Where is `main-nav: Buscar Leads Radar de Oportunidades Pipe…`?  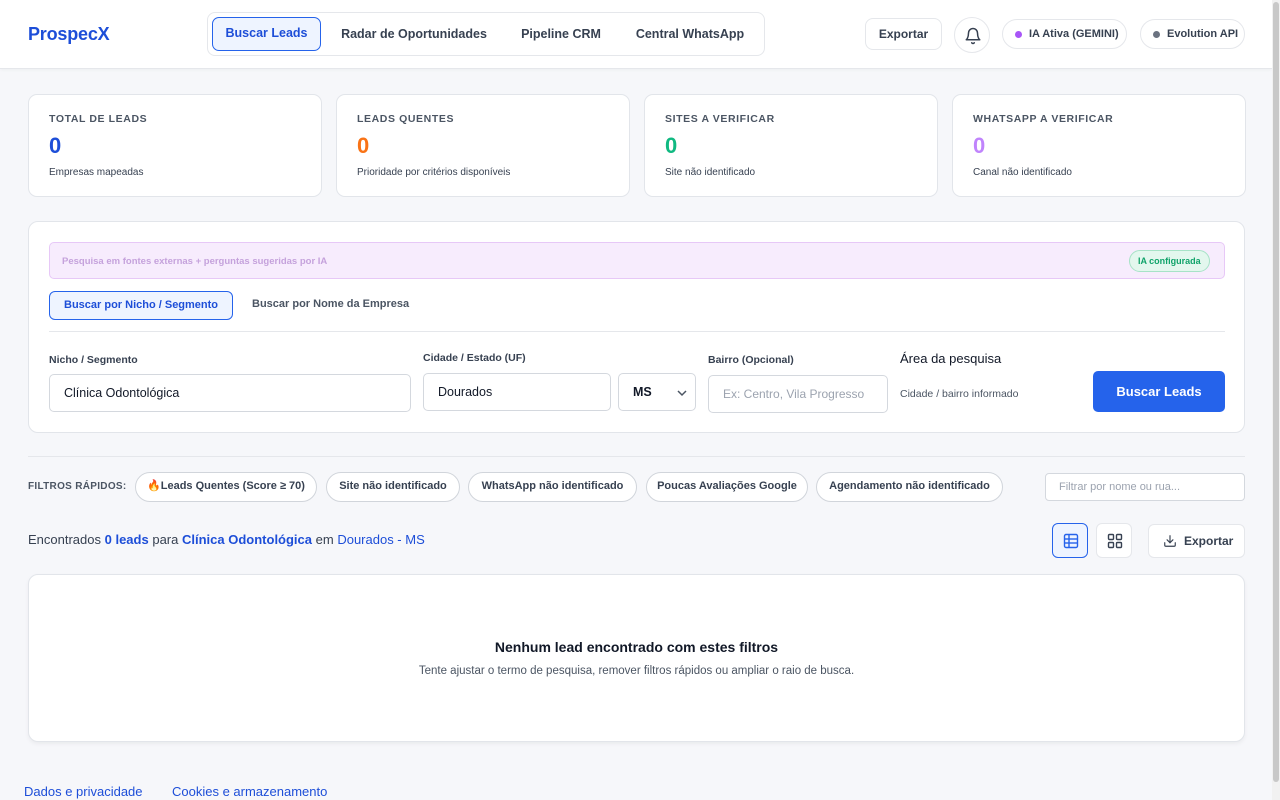 main-nav: Buscar Leads Radar de Oportunidades Pipe… is located at coordinates (486, 34).